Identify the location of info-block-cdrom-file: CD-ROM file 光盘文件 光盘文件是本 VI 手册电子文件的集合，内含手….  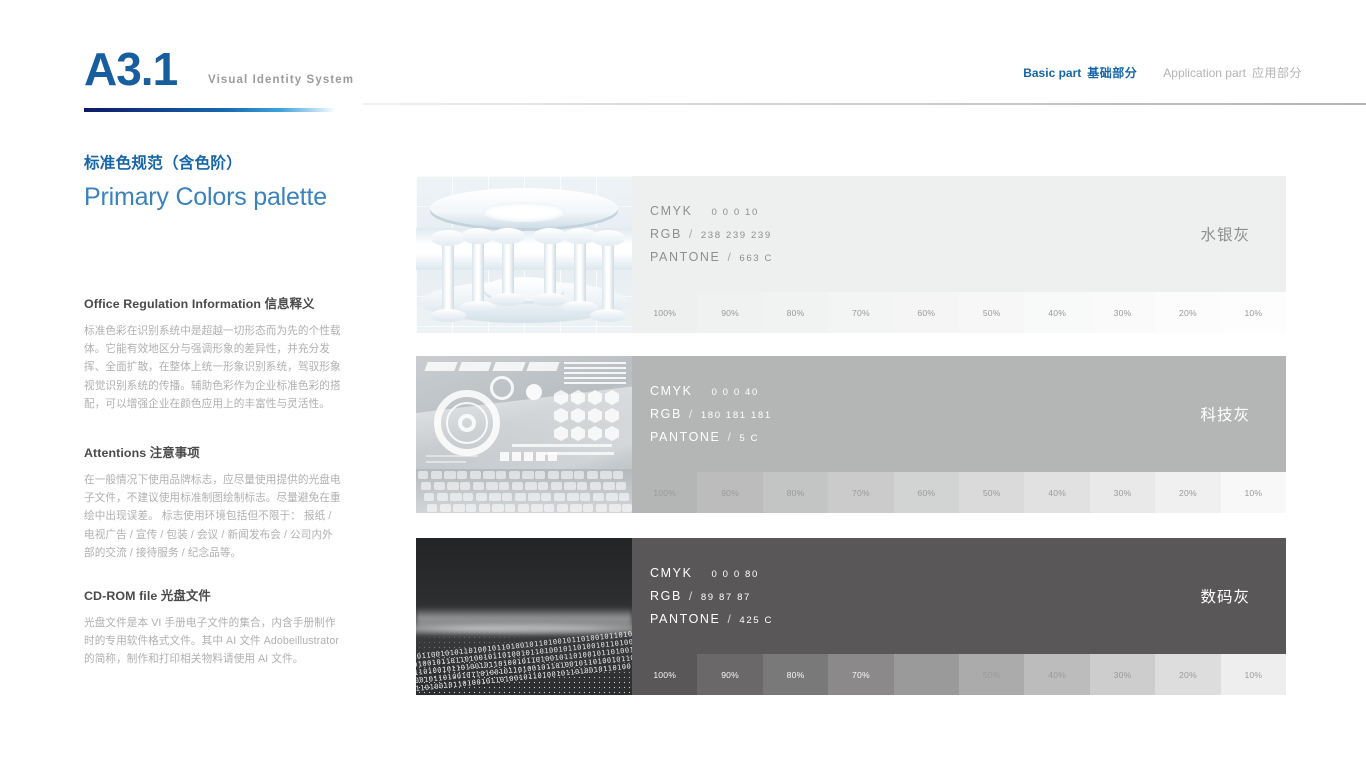
(213, 627).